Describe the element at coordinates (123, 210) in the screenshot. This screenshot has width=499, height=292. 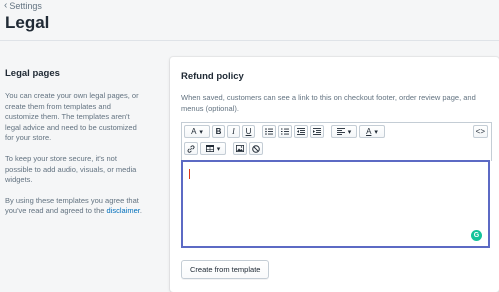
I see `disclaimer-link: disclaimer` at that location.